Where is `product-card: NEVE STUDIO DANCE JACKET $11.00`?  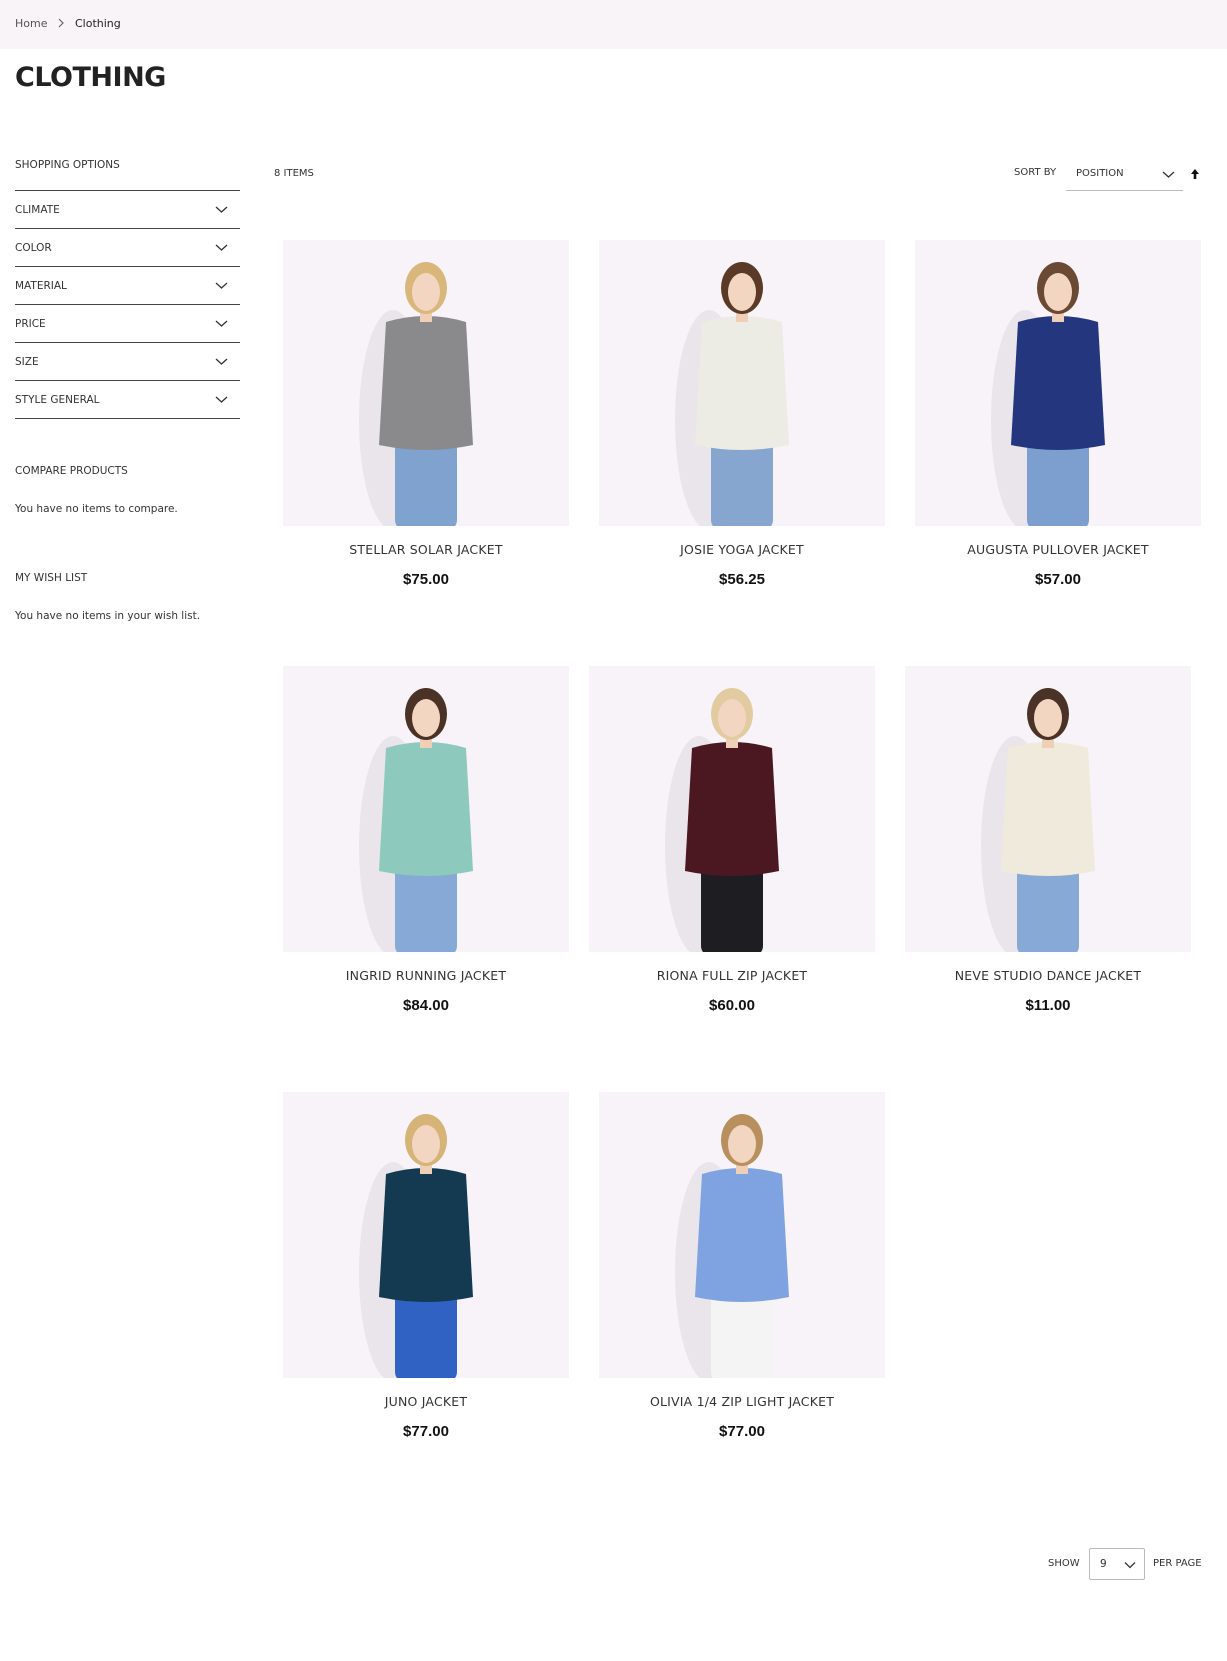 product-card: NEVE STUDIO DANCE JACKET $11.00 is located at coordinates (1048, 840).